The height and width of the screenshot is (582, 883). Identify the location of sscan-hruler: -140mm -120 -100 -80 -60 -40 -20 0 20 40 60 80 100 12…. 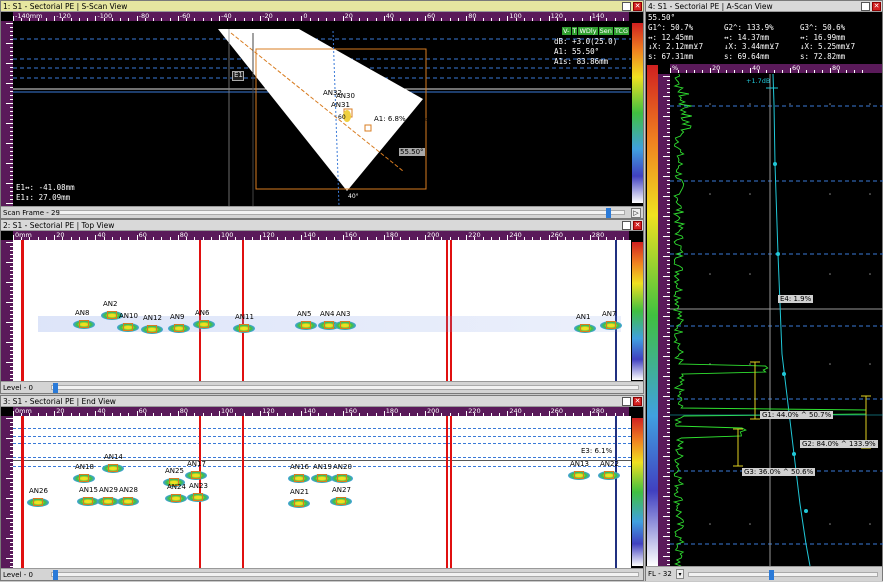
(321, 16).